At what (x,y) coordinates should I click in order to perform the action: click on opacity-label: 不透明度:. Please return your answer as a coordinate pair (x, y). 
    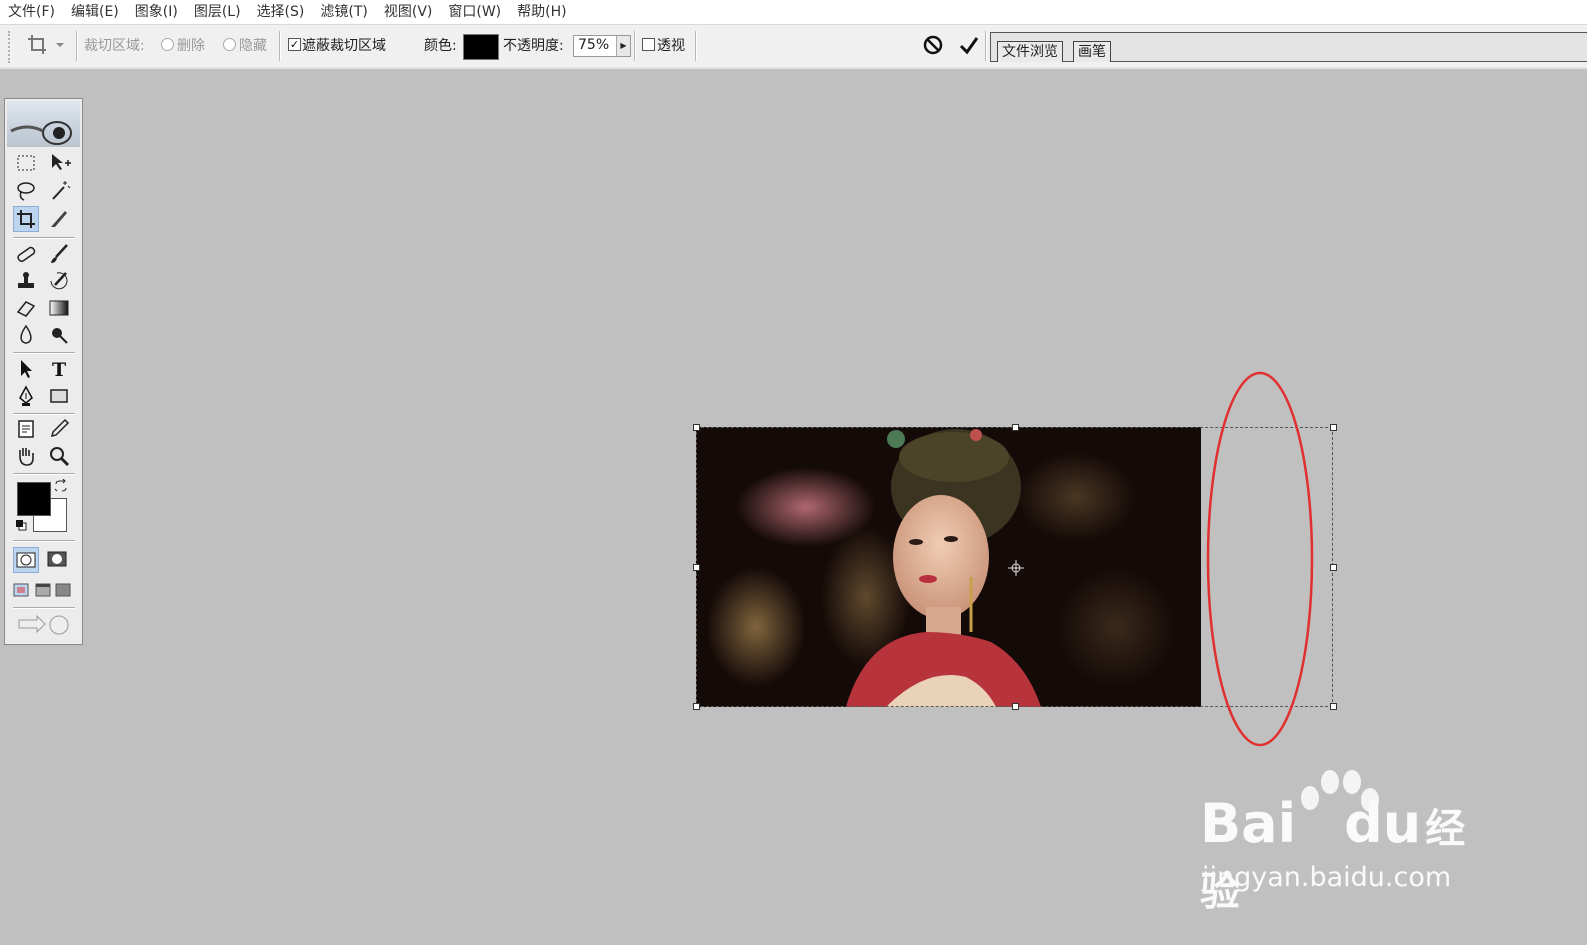
    Looking at the image, I should click on (533, 46).